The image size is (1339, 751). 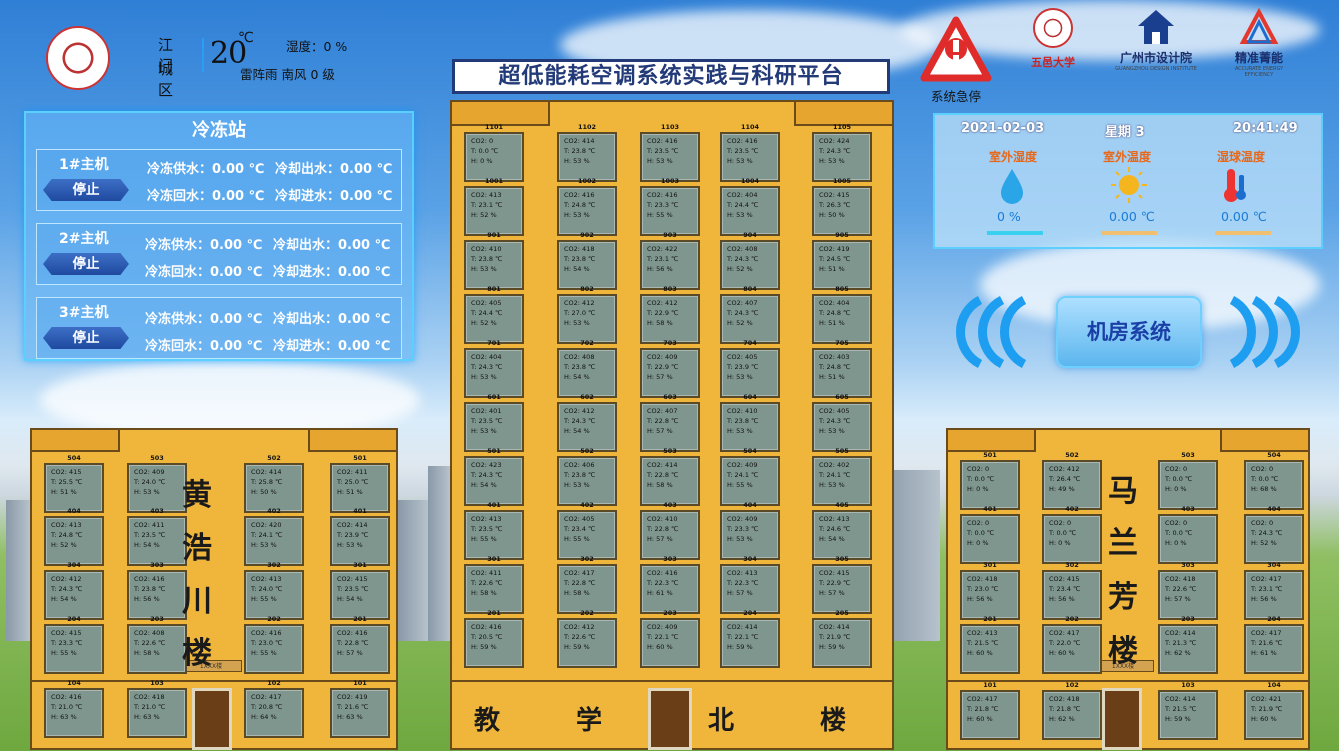 I want to click on room-sensor-card: CO2: 423 T: 24.3 ℃ H: 54 %, so click(x=494, y=481).